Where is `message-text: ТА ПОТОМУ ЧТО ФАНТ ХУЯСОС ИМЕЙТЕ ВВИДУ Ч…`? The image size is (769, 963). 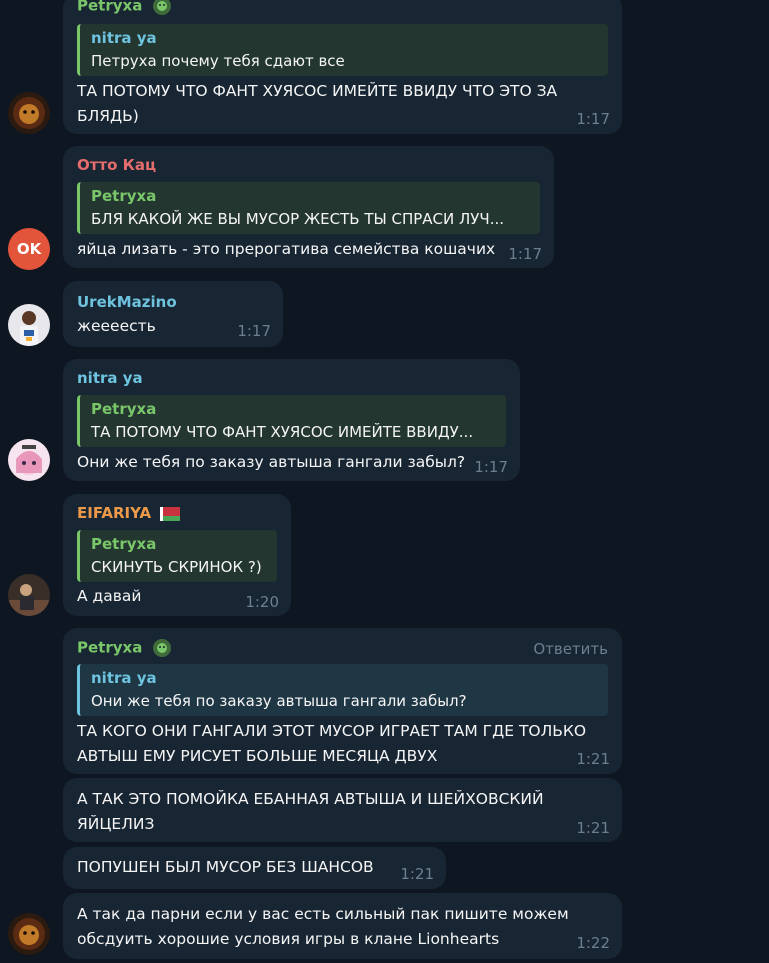
message-text: ТА ПОТОМУ ЧТО ФАНТ ХУЯСОС ИМЕЙТЕ ВВИДУ Ч… is located at coordinates (317, 103).